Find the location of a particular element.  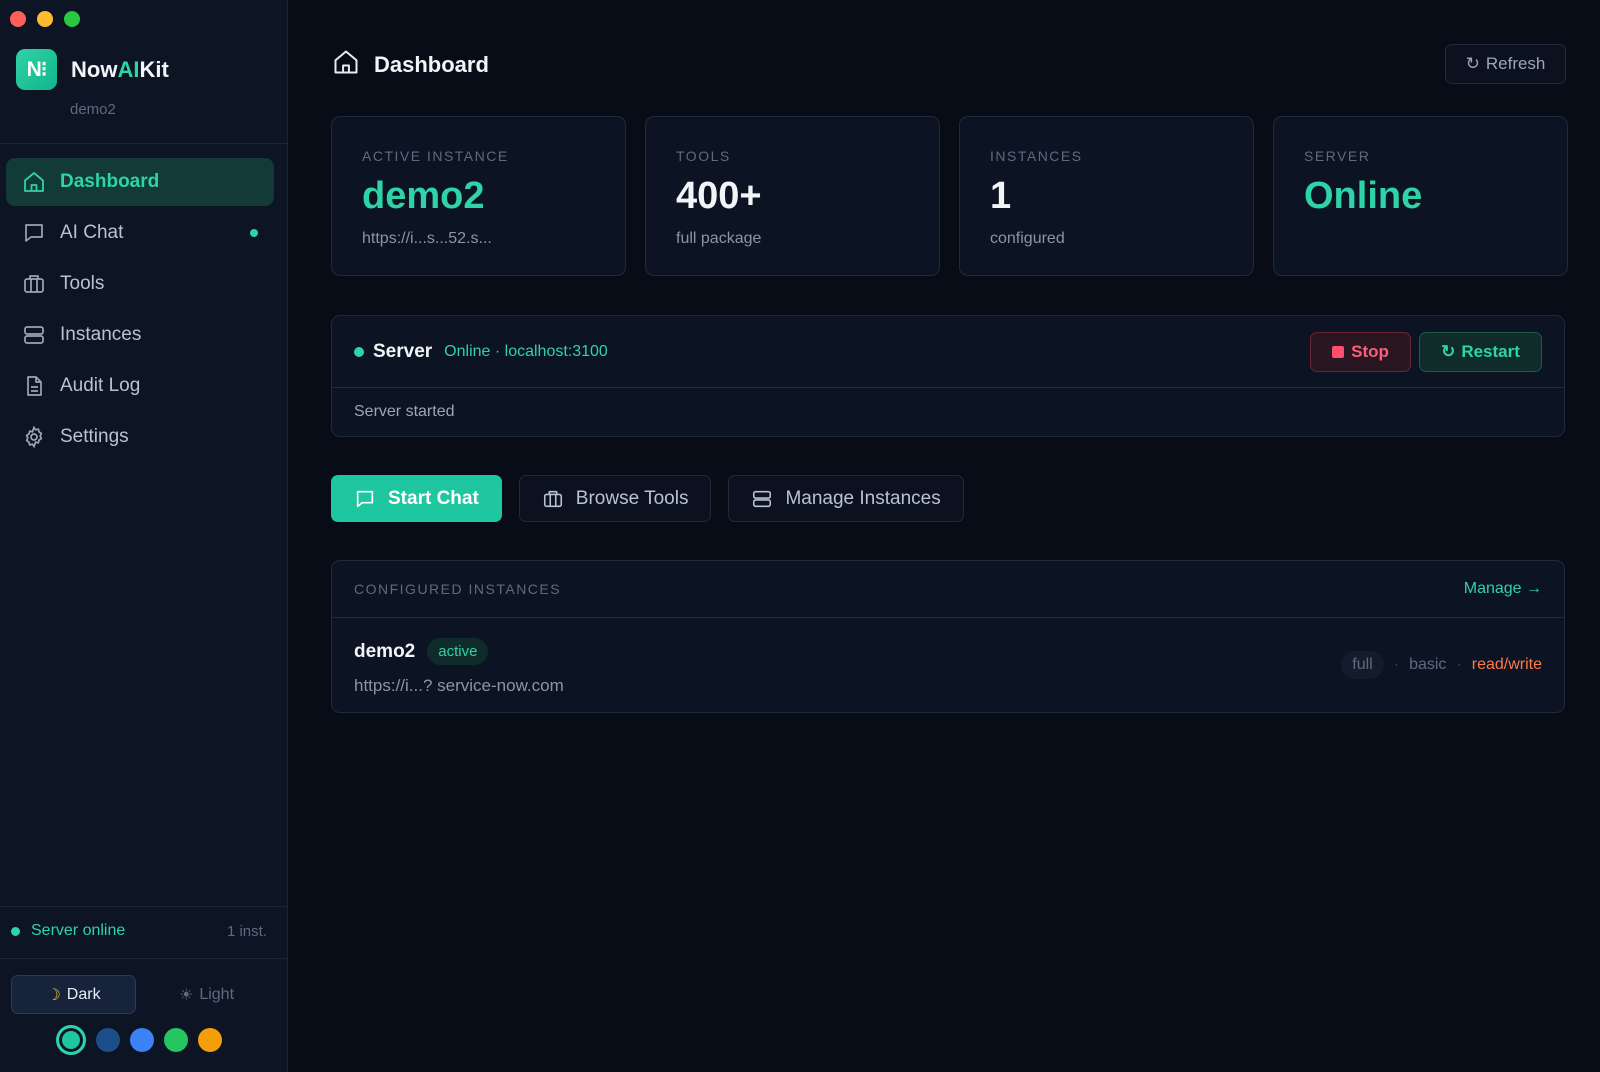

stat-card-instances: INSTANCES 1 configured is located at coordinates (1106, 196).